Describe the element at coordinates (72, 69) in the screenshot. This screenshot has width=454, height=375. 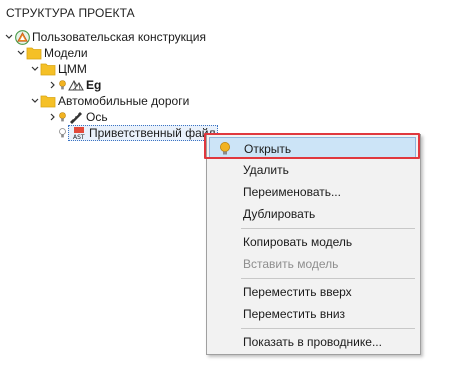
I see `tree-label-tsmm: ЦММ` at that location.